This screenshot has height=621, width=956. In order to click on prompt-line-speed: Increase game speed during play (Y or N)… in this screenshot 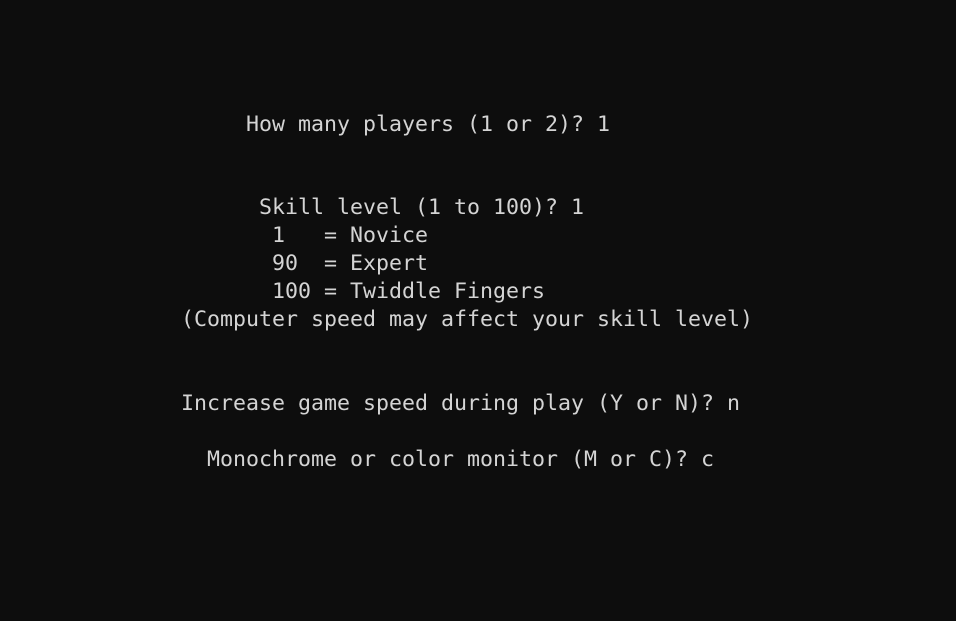, I will do `click(460, 404)`.